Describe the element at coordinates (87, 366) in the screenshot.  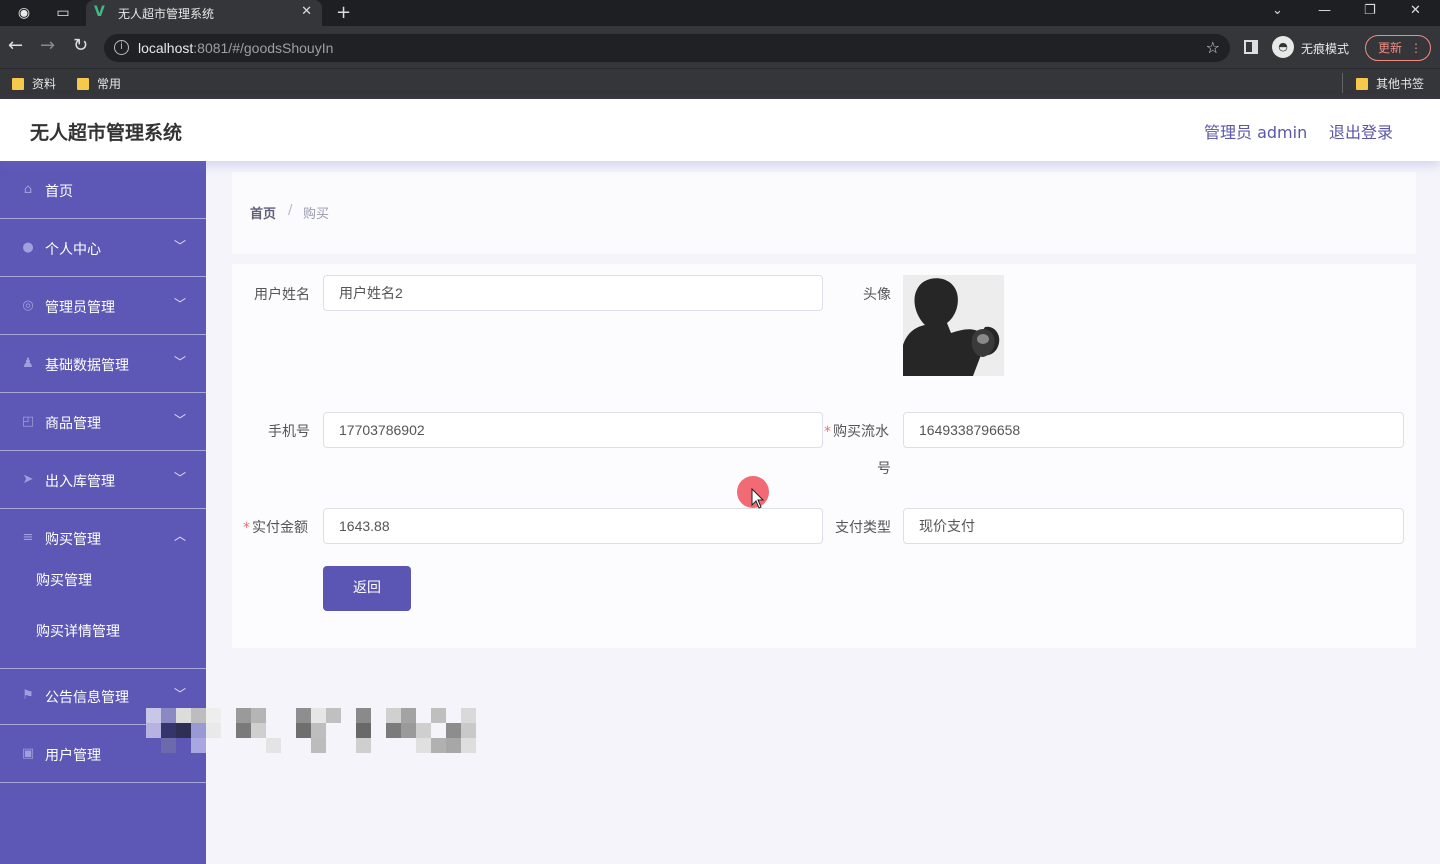
I see `sidebar-item-label: 基础数据管理` at that location.